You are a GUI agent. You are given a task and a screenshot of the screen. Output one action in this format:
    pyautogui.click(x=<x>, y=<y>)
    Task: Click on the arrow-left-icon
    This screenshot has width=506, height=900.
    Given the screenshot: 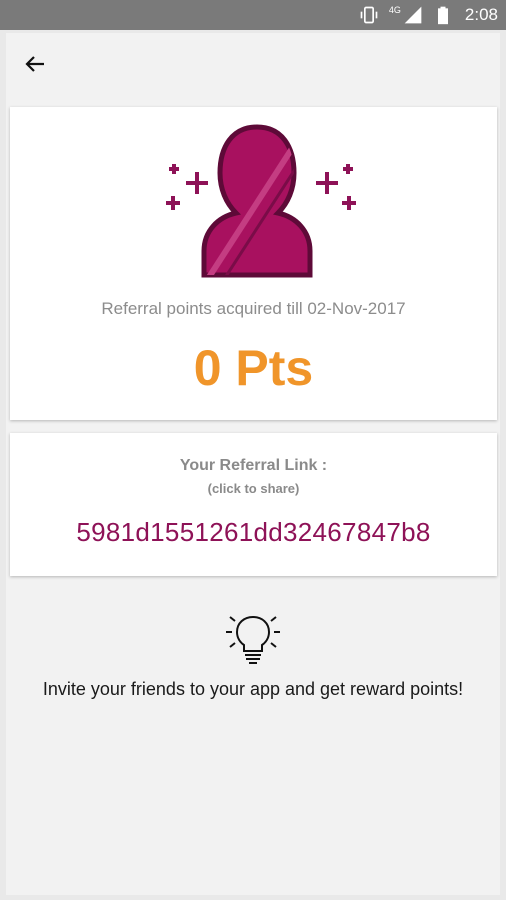 What is the action you would take?
    pyautogui.click(x=34, y=64)
    